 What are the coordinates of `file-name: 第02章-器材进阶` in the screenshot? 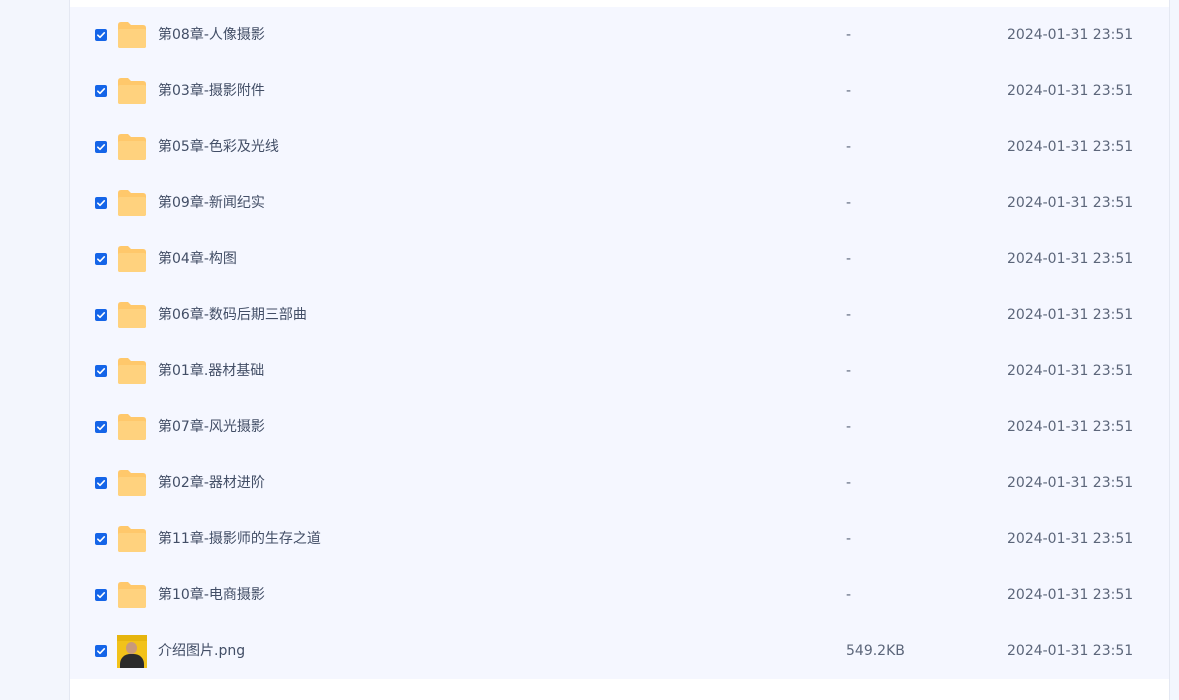 It's located at (211, 483).